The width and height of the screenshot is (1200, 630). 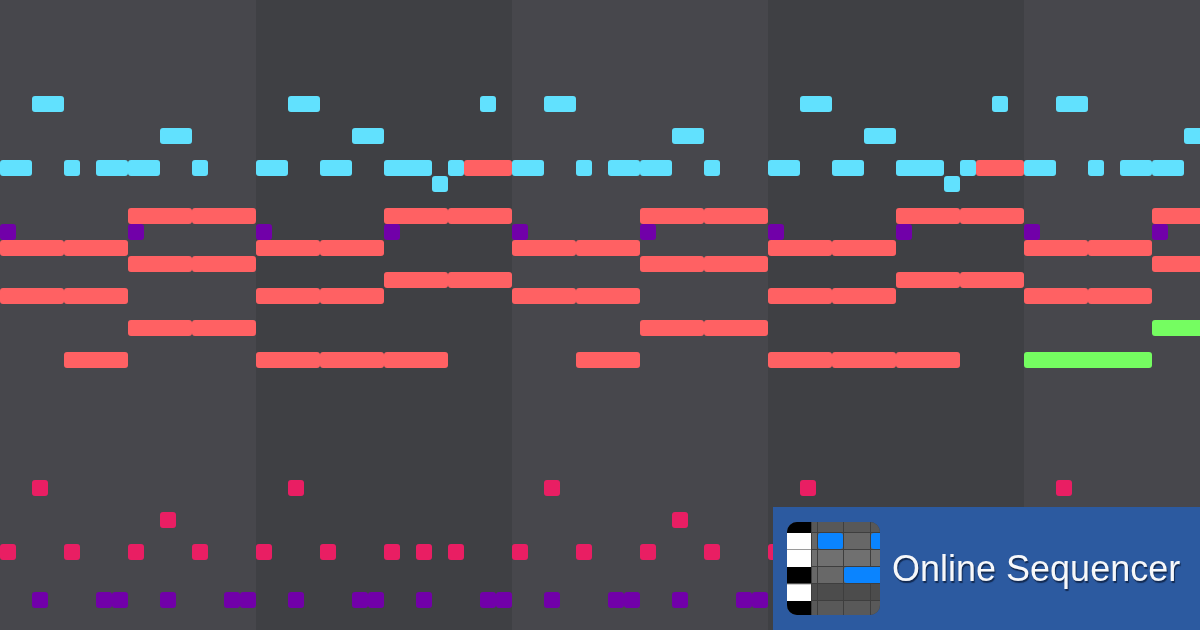 I want to click on site-name: Online Sequencer, so click(x=1036, y=568).